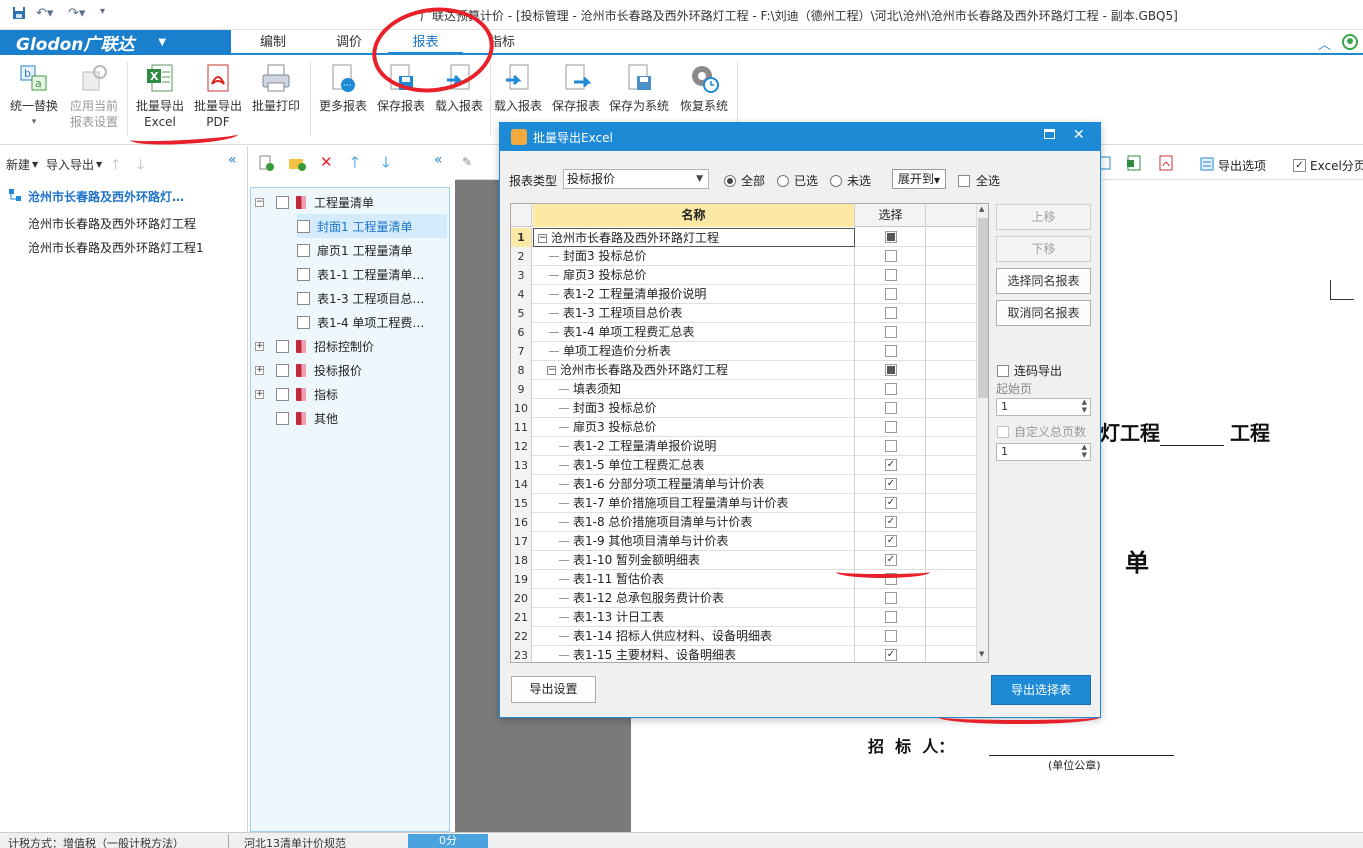  What do you see at coordinates (355, 164) in the screenshot?
I see `move-up-arrow-icon: 🡑` at bounding box center [355, 164].